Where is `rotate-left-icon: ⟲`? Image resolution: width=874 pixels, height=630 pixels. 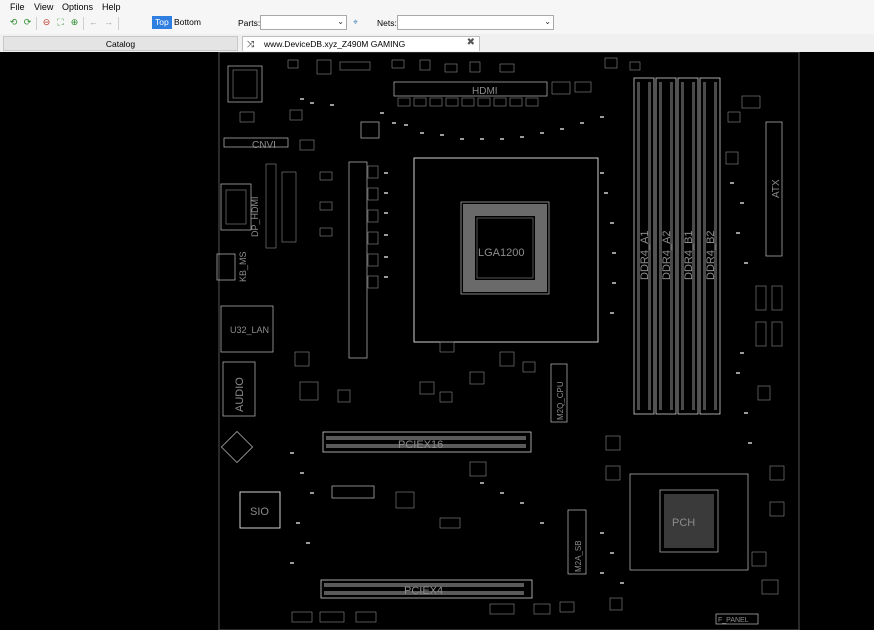
rotate-left-icon: ⟲ is located at coordinates (13, 22).